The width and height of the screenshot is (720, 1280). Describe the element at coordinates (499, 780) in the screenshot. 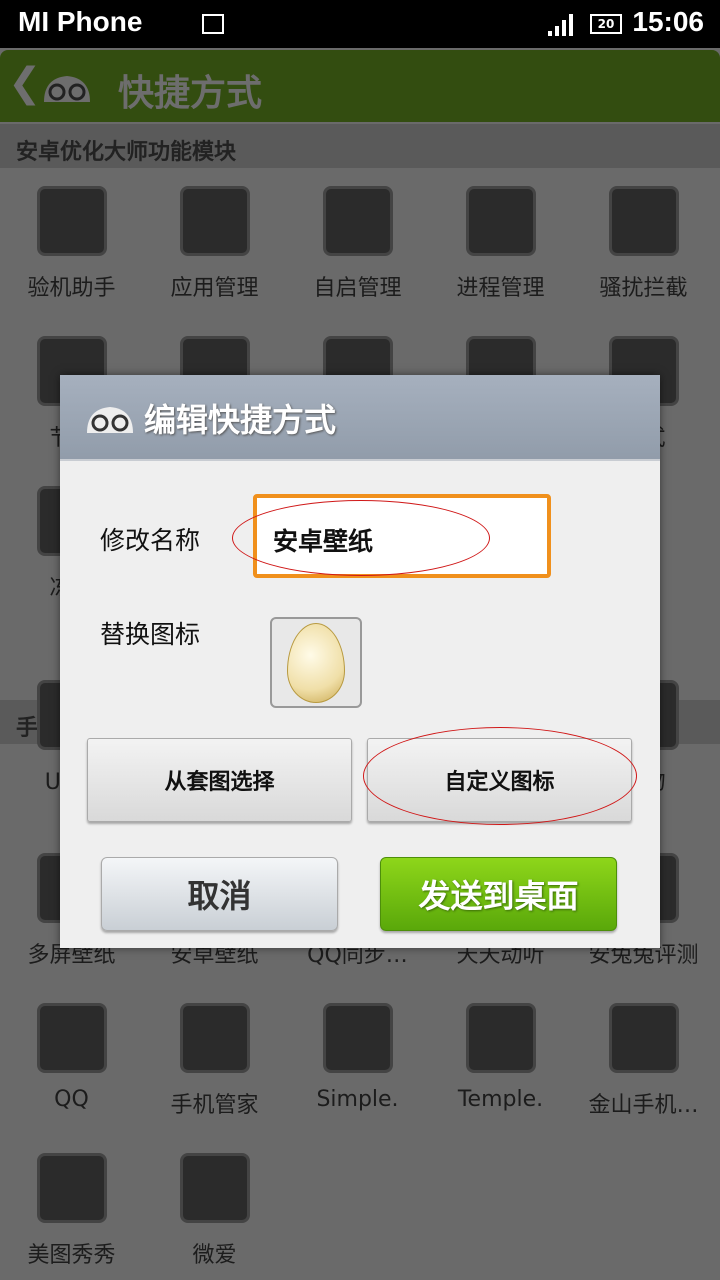

I see `custom-icon-button: 自定义图标` at that location.